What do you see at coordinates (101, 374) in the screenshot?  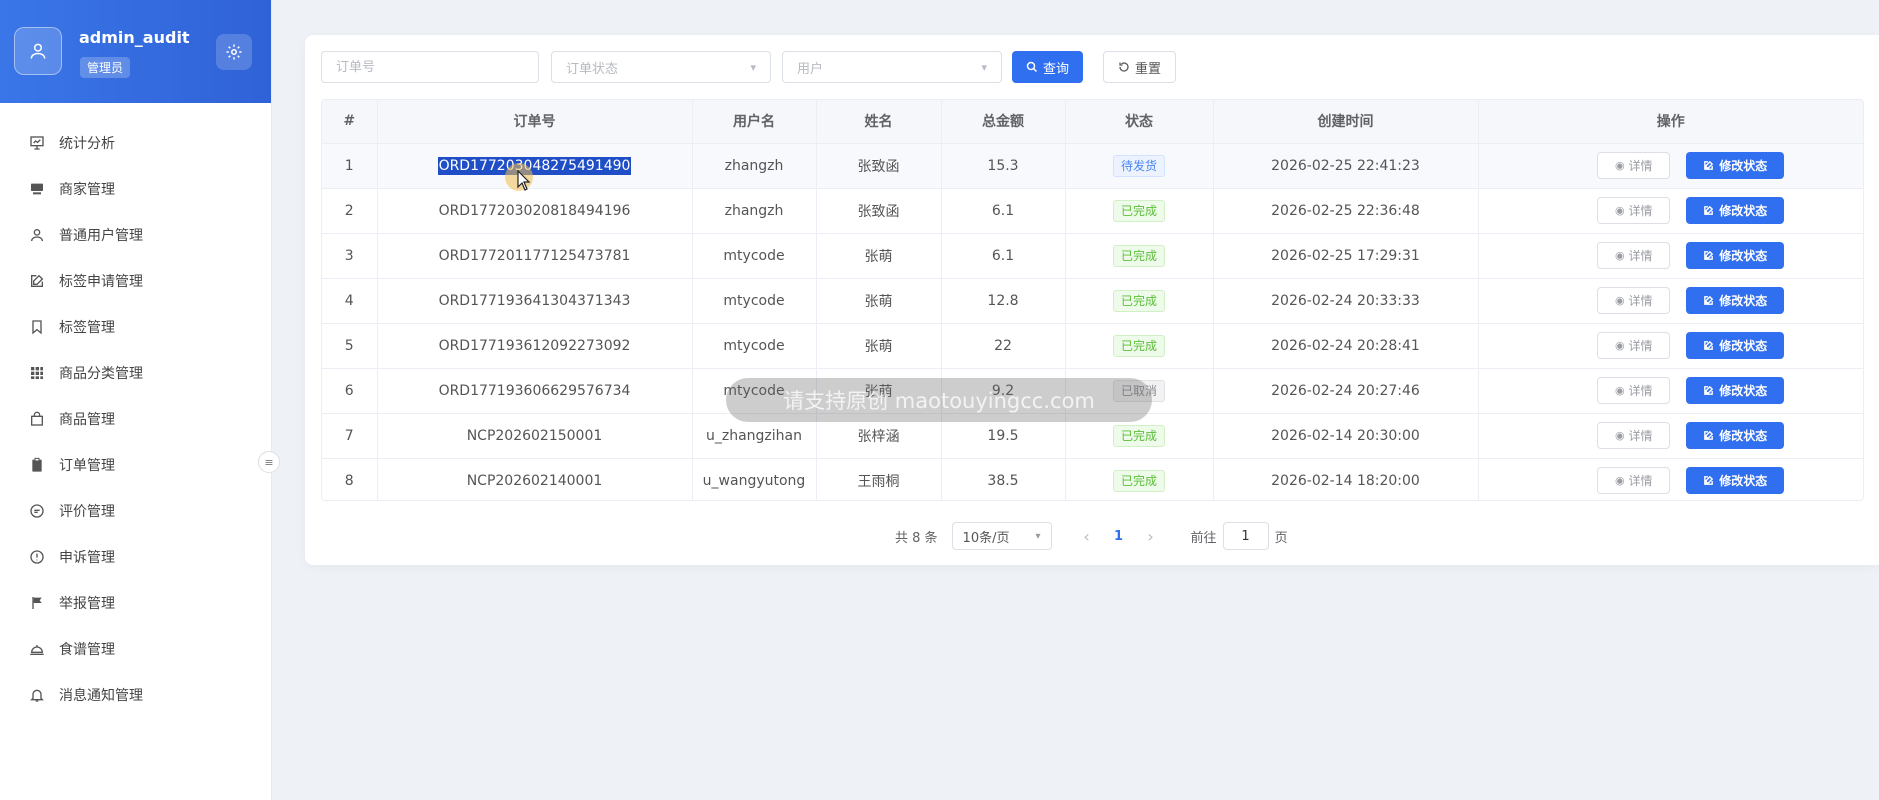 I see `sidebar-item-label: 商品分类管理` at bounding box center [101, 374].